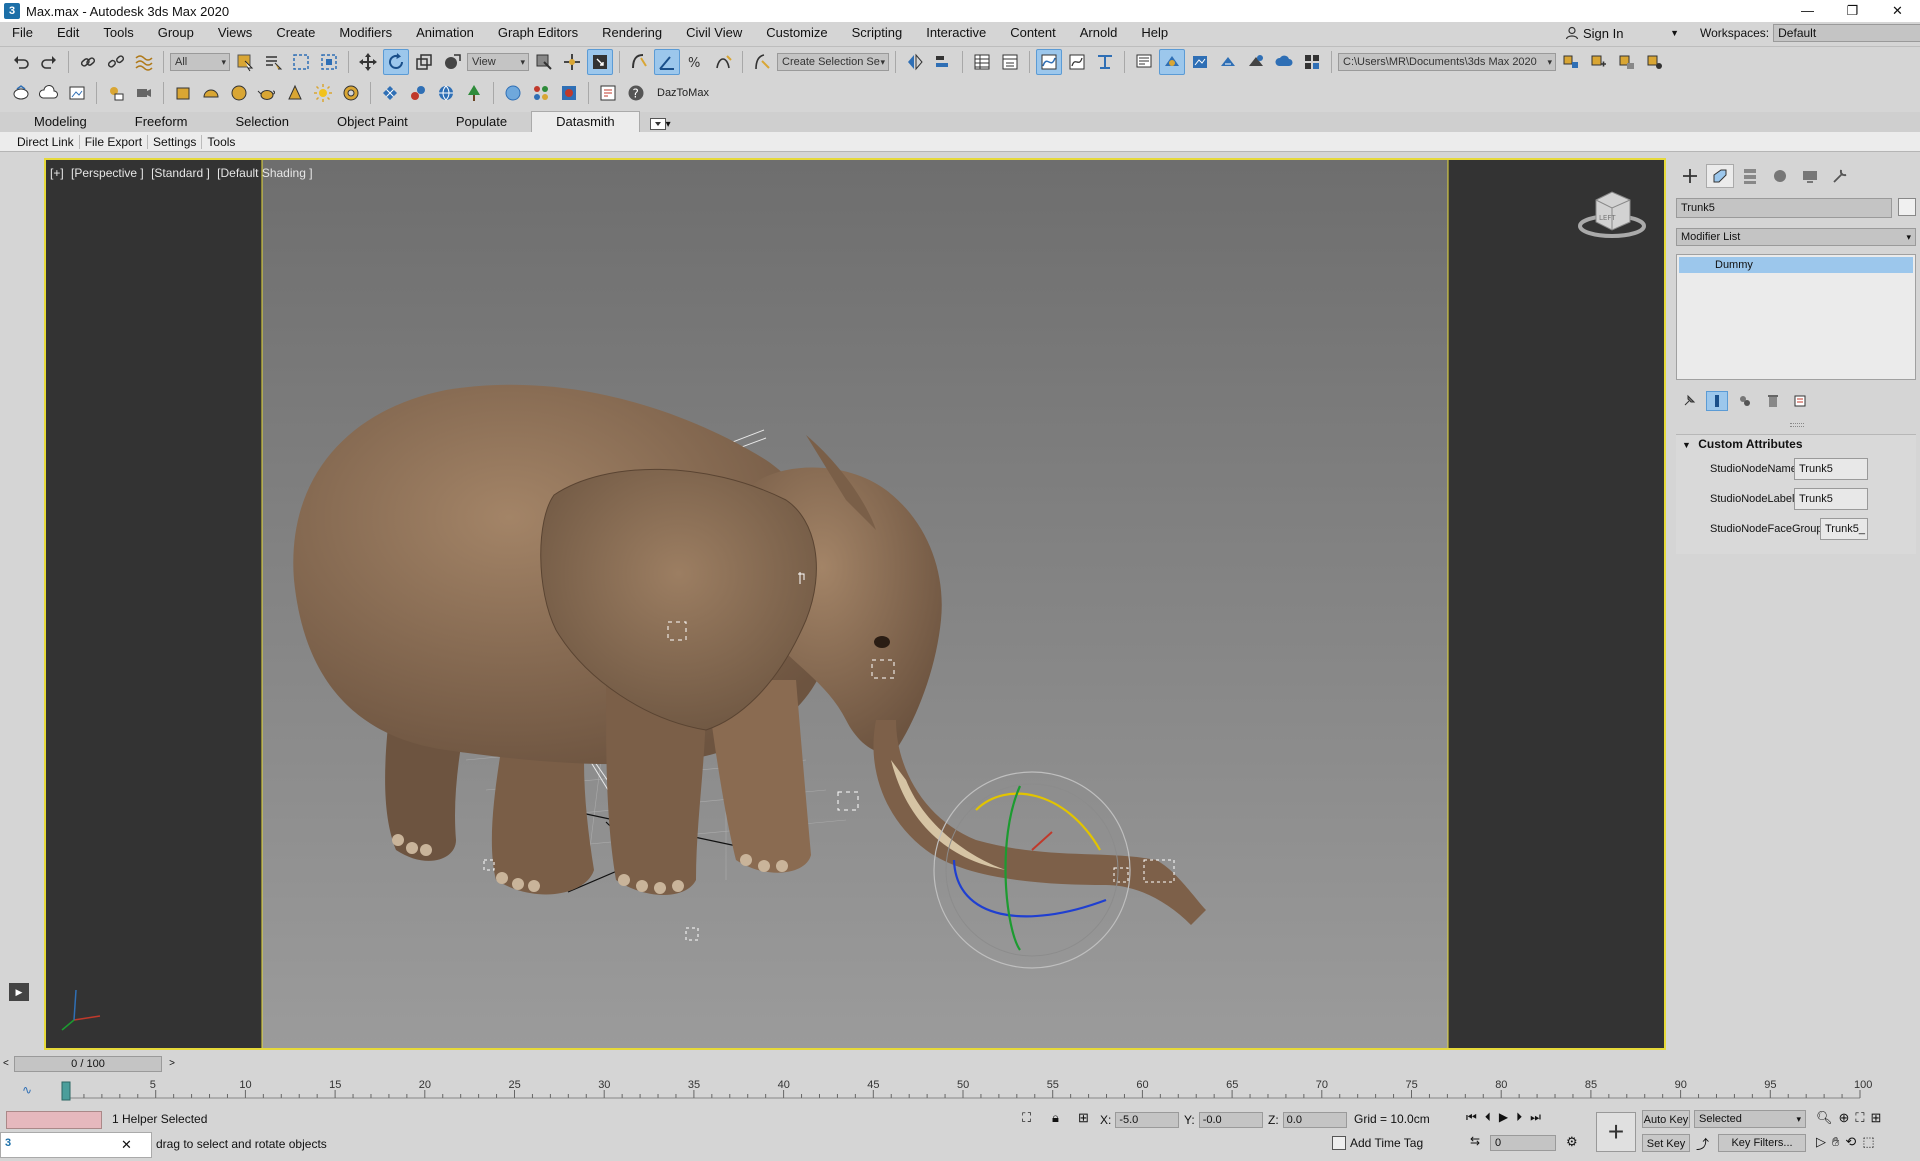  What do you see at coordinates (943, 62) in the screenshot?
I see `align-icon` at bounding box center [943, 62].